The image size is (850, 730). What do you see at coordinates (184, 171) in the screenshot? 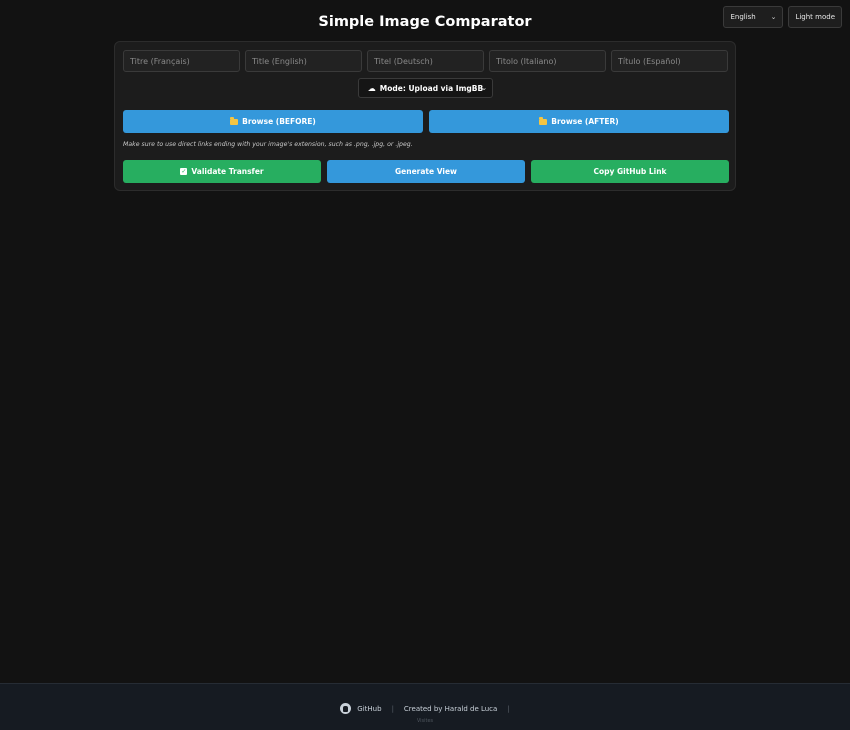
I see `checkbox-icon: ✓` at bounding box center [184, 171].